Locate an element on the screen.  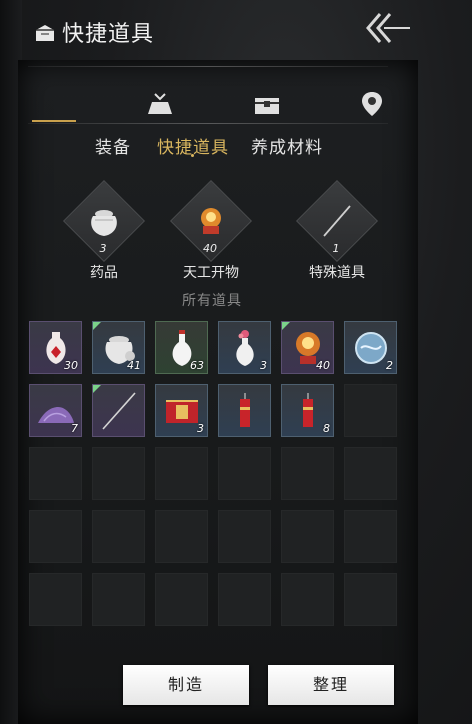
item-slot: 8 is located at coordinates (307, 410).